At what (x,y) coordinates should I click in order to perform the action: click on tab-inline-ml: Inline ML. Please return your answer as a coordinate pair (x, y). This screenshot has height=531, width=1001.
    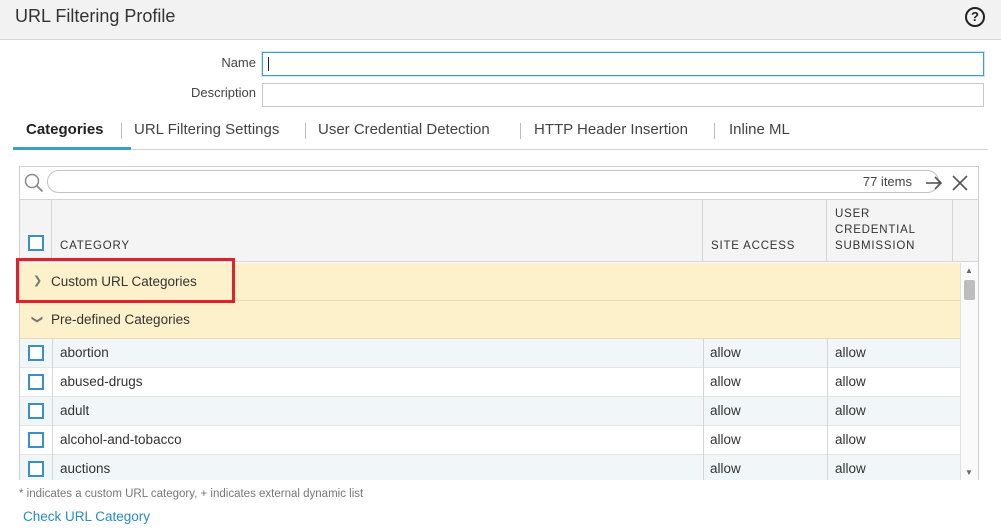
    Looking at the image, I should click on (759, 129).